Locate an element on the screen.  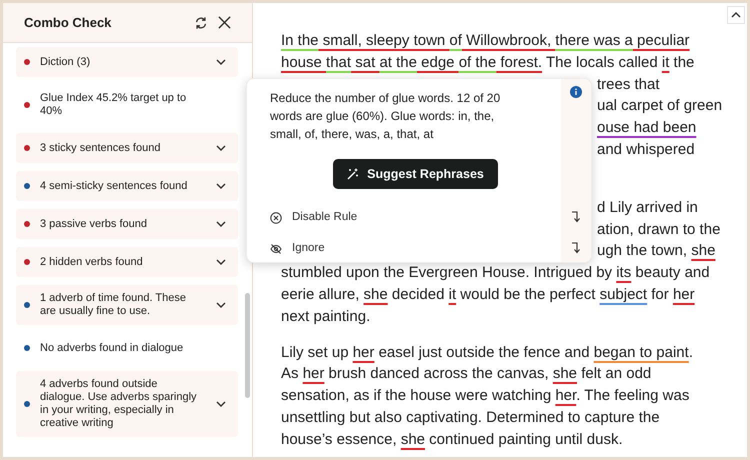
check-item: 4 semi-sticky sentences found is located at coordinates (127, 186).